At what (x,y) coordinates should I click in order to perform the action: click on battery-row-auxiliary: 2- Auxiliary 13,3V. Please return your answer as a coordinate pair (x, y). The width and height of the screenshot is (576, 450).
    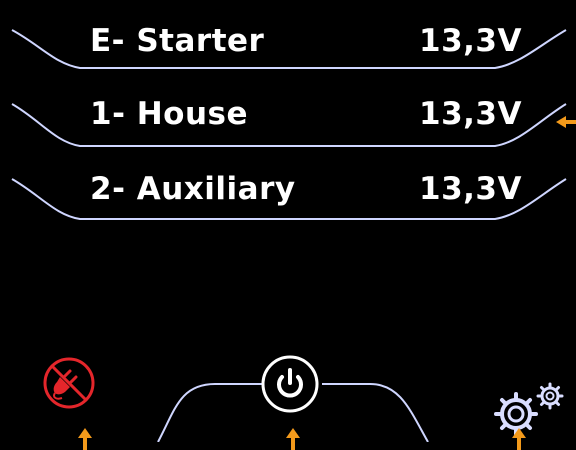
    Looking at the image, I should click on (287, 189).